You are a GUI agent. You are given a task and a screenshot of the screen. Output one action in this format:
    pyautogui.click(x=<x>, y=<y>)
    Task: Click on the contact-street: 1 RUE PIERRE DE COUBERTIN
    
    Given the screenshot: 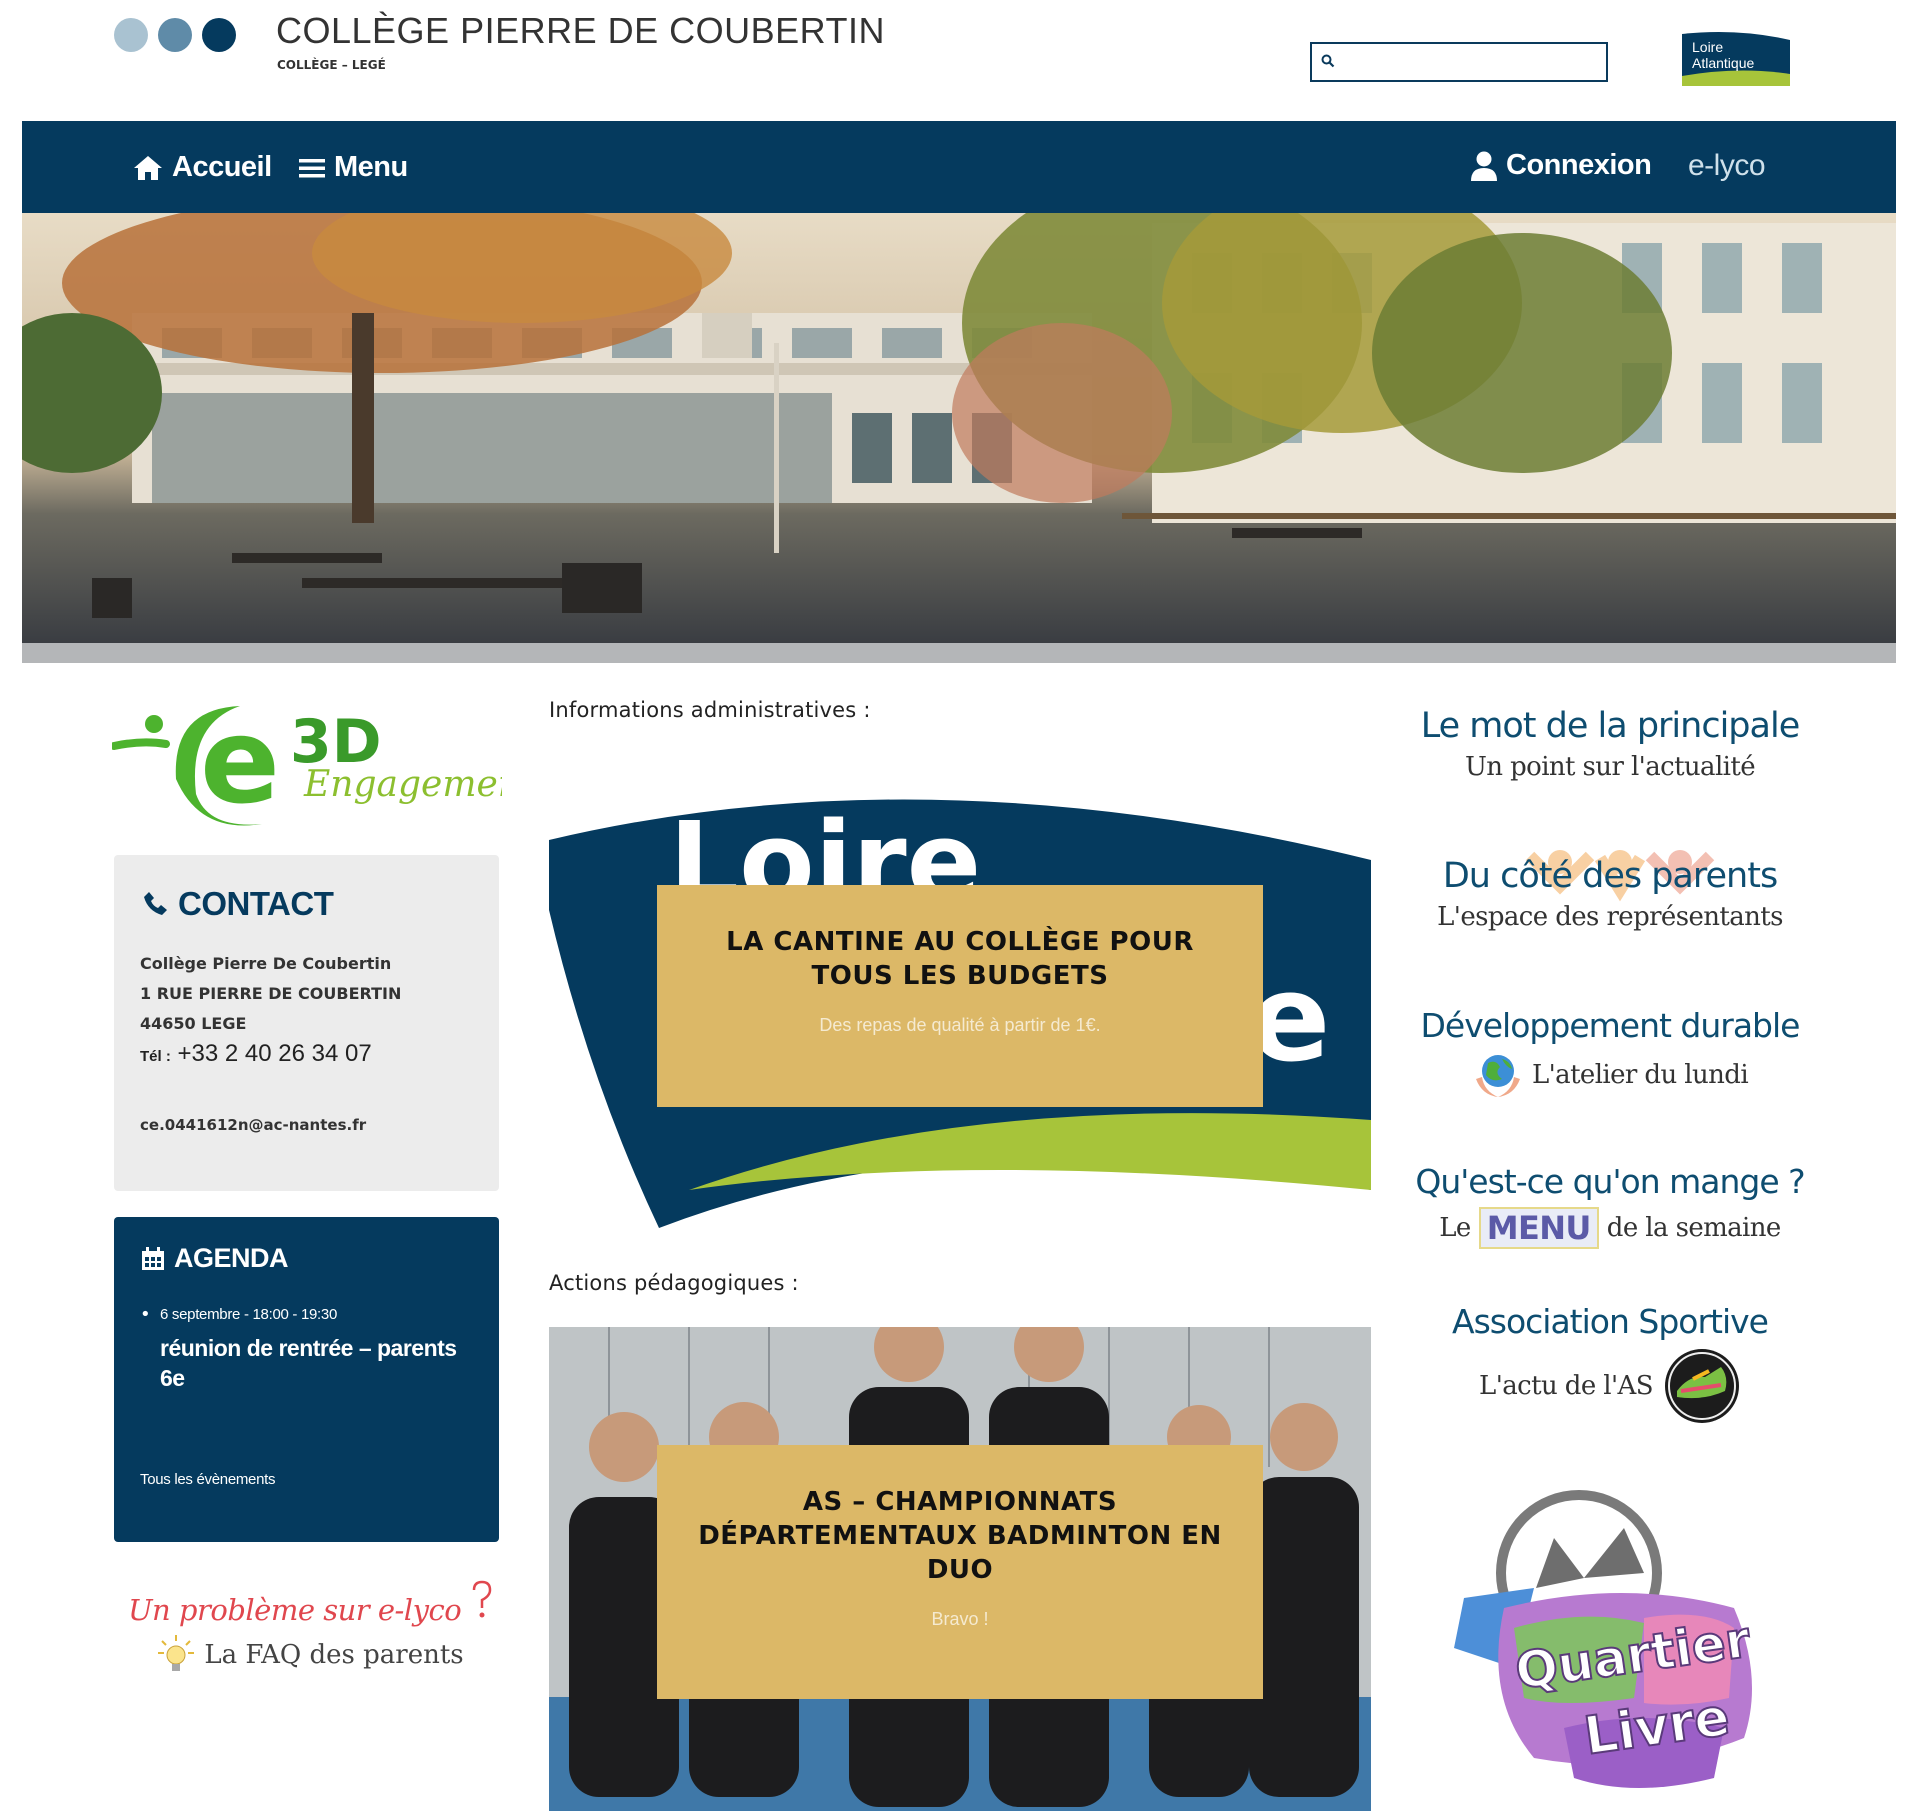 What is the action you would take?
    pyautogui.click(x=271, y=993)
    